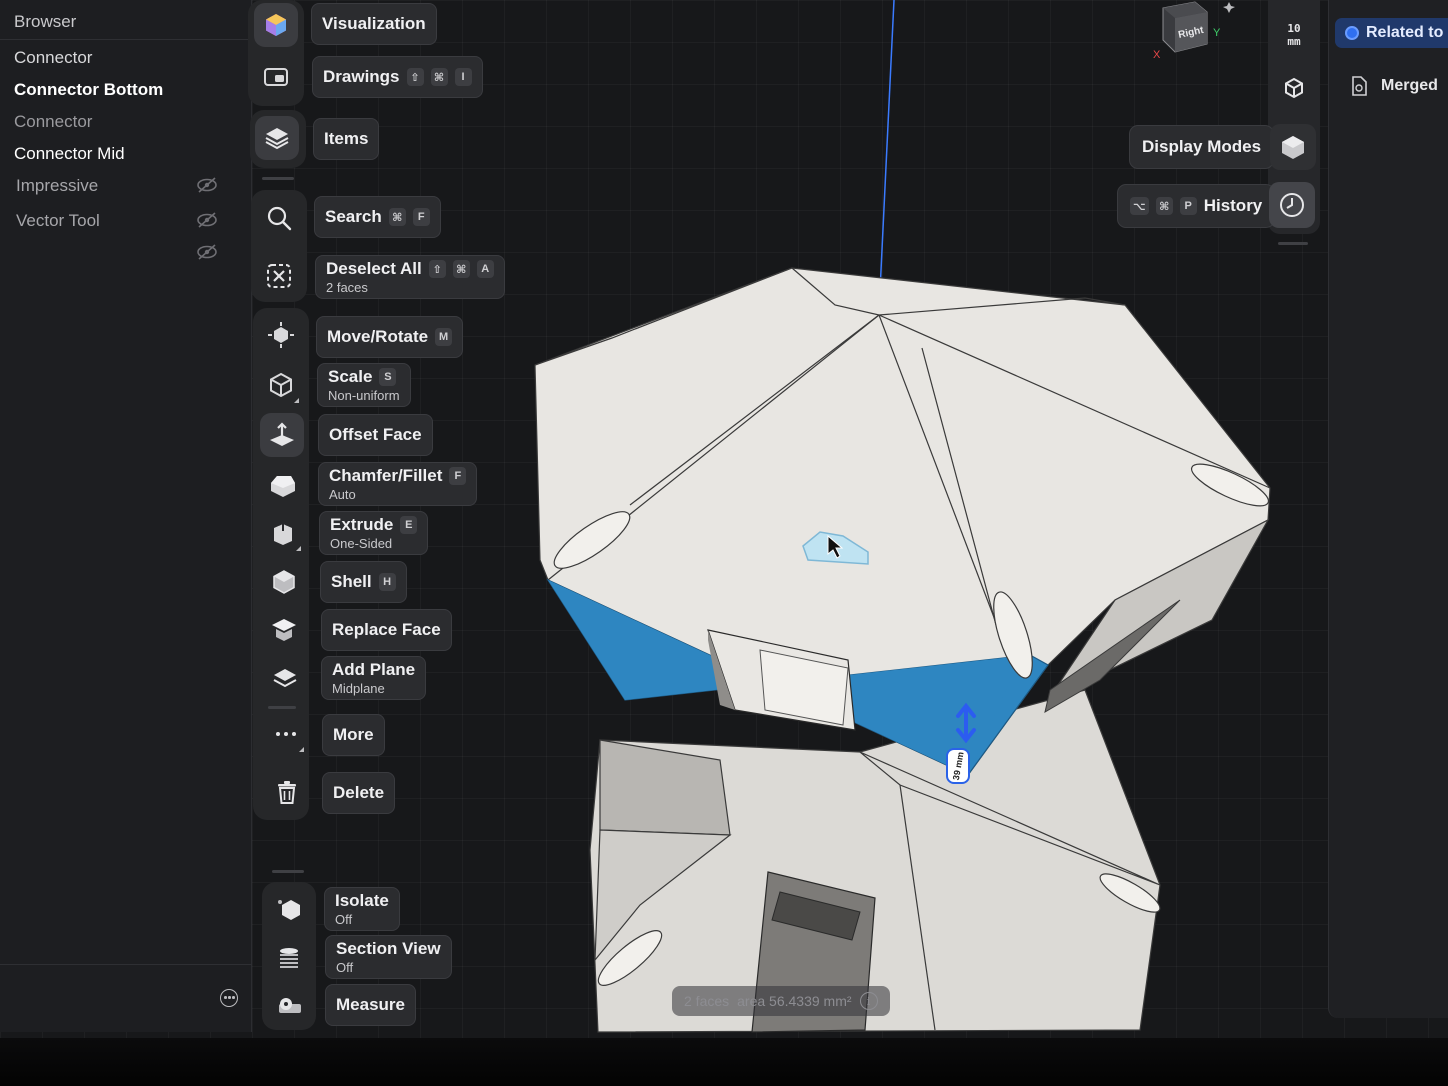  What do you see at coordinates (1294, 28) in the screenshot?
I see `units-value: 10` at bounding box center [1294, 28].